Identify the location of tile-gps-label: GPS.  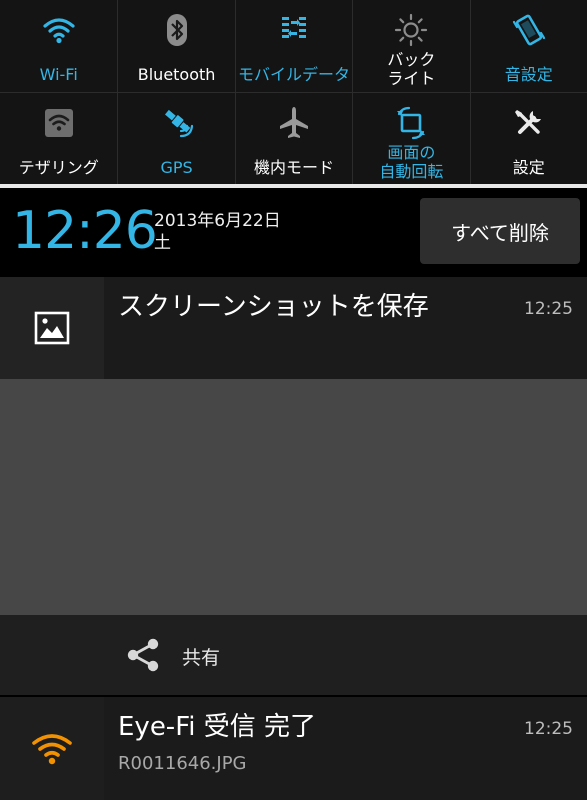
(176, 167).